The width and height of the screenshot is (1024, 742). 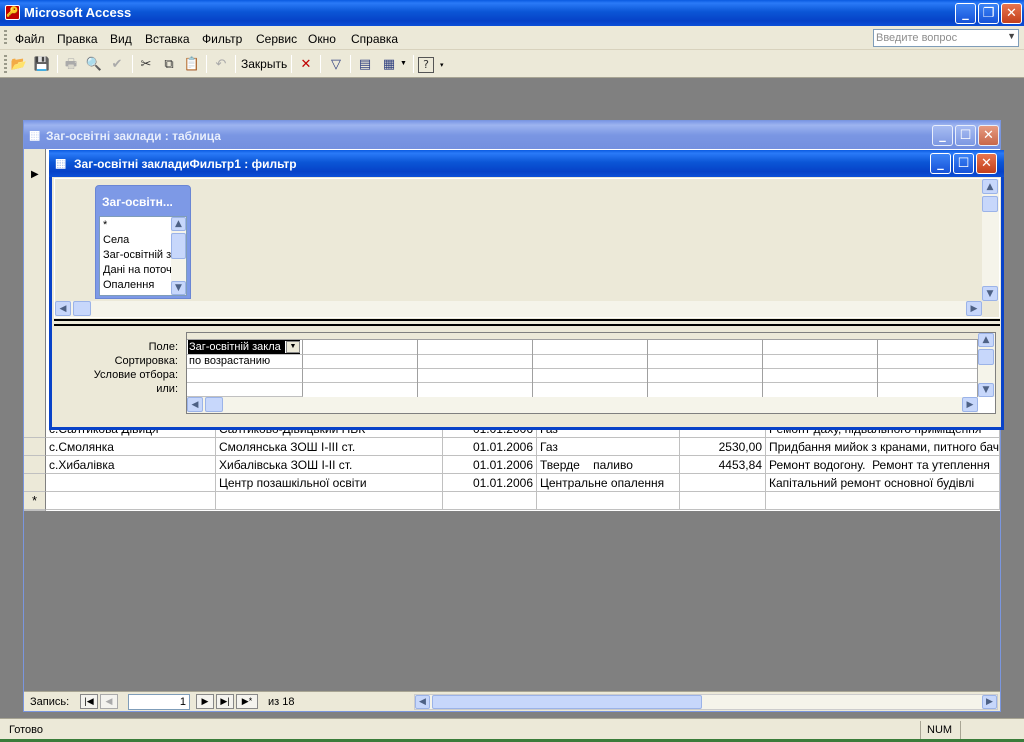 I want to click on cell-village, so click(x=131, y=483).